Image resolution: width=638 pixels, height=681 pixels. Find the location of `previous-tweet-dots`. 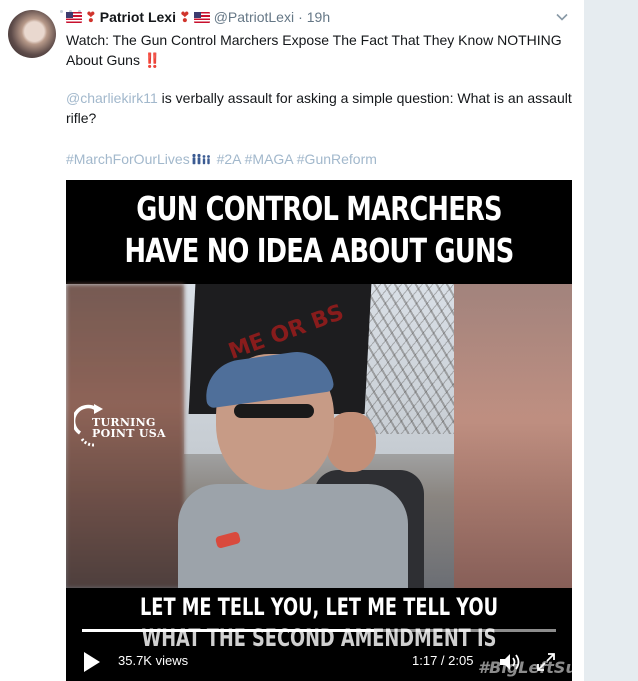

previous-tweet-dots is located at coordinates (90, 6).